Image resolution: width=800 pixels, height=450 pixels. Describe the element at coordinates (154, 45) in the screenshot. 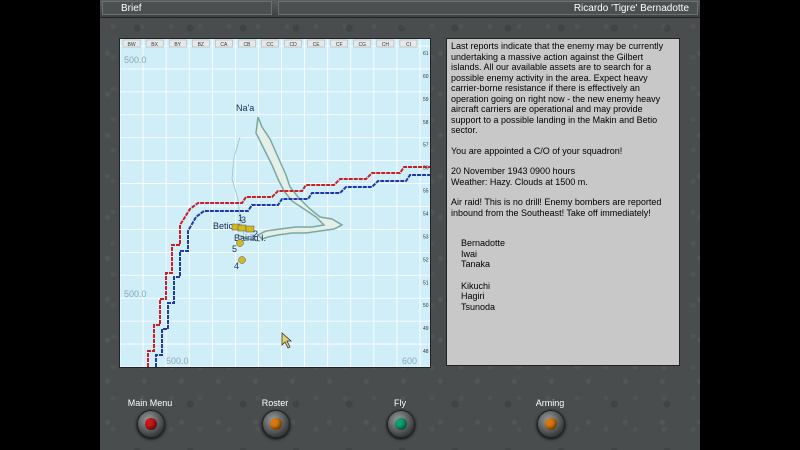

I see `column-header-label: BX` at that location.